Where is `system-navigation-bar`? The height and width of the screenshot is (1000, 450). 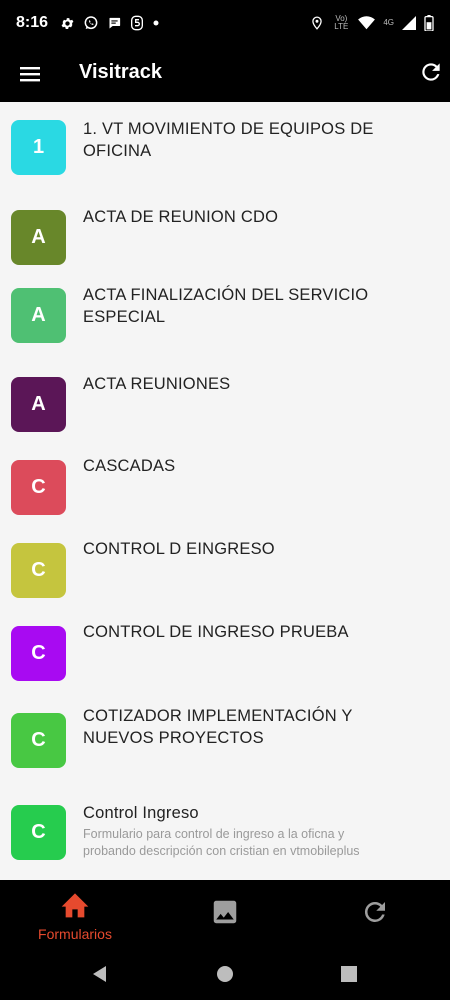
system-navigation-bar is located at coordinates (225, 975).